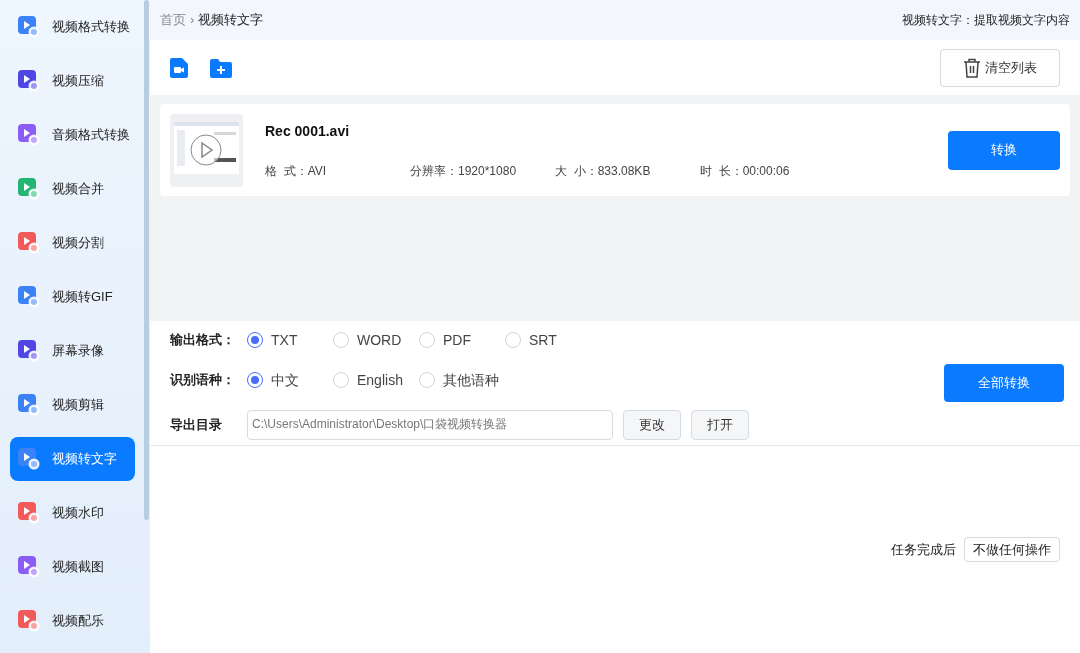 Image resolution: width=1080 pixels, height=653 pixels. Describe the element at coordinates (464, 171) in the screenshot. I see `file-detail: 分辨率：1920*1080` at that location.